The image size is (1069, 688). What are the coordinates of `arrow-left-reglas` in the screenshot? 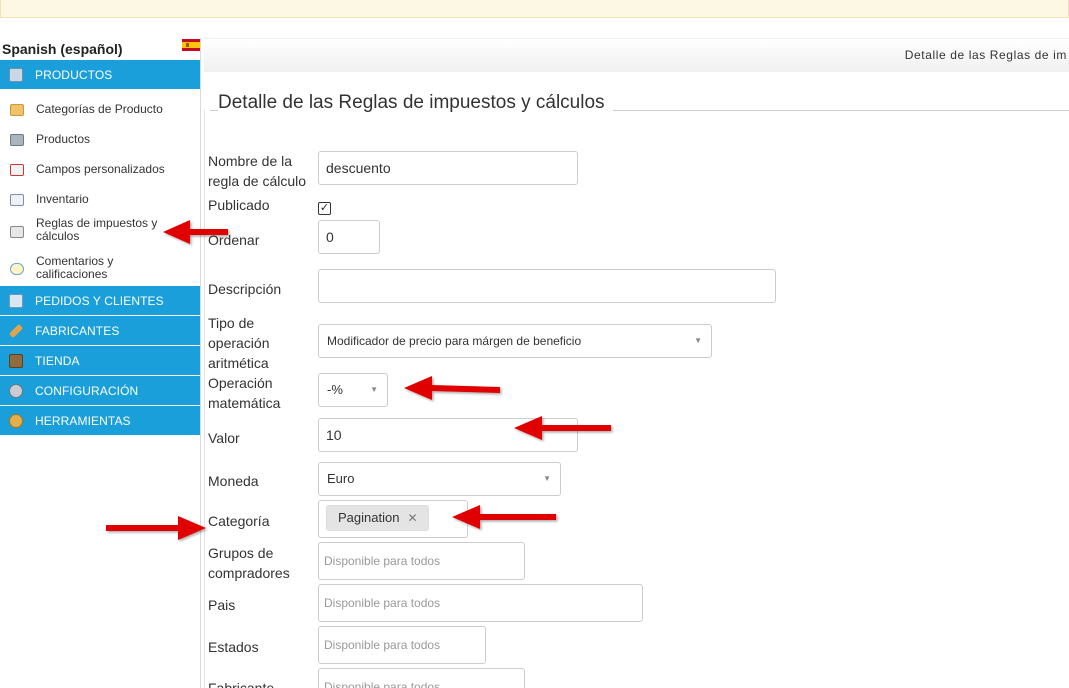 It's located at (195, 232).